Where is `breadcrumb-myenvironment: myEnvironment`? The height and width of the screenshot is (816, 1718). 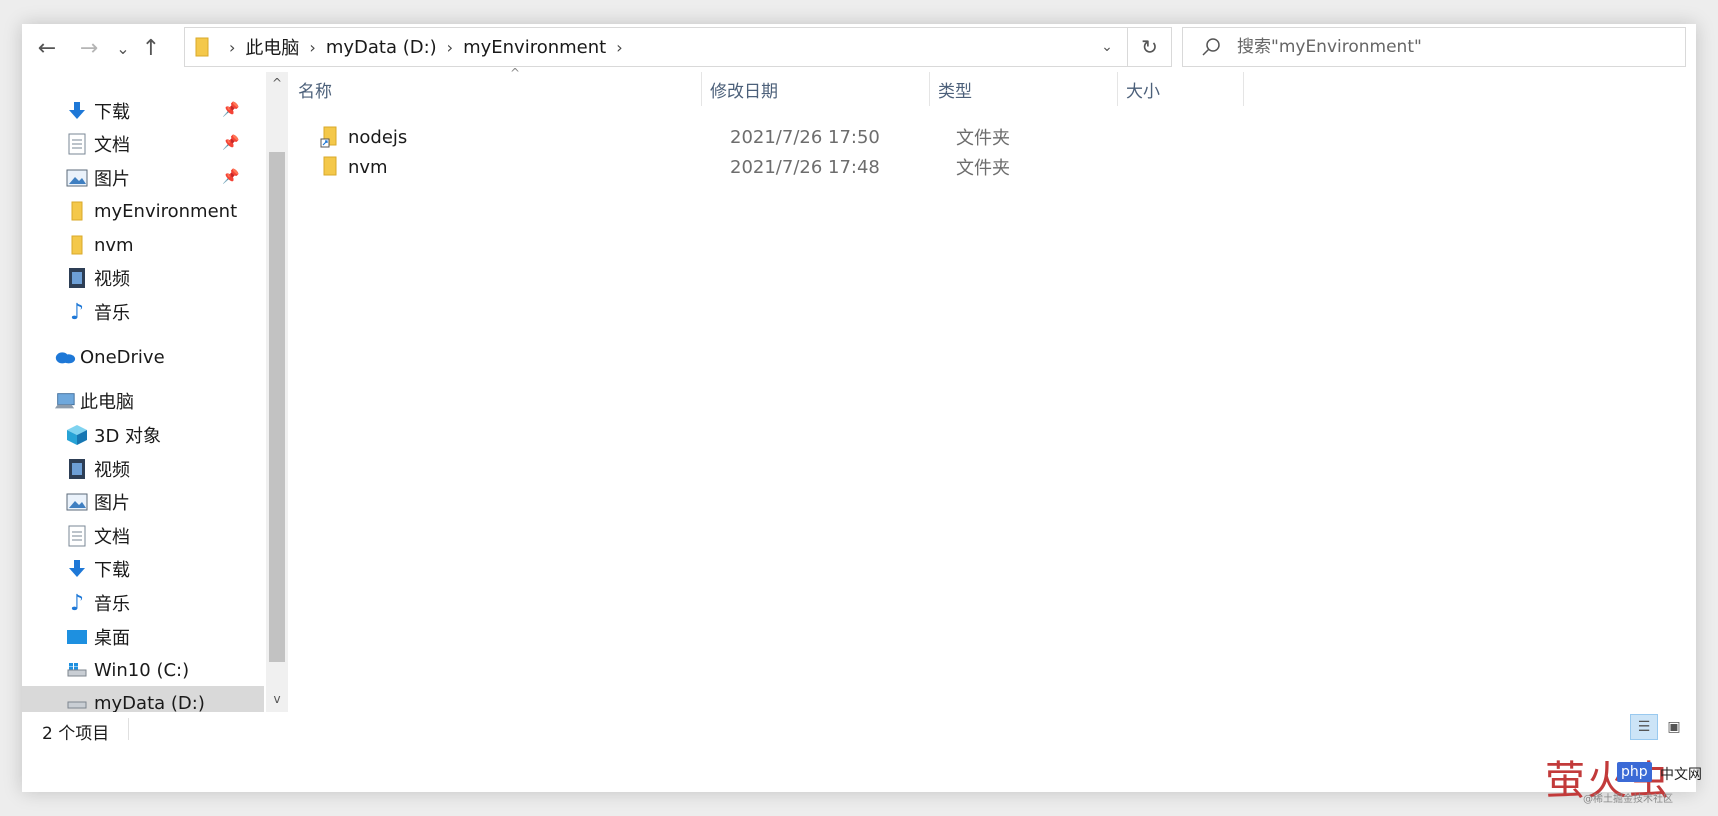 breadcrumb-myenvironment: myEnvironment is located at coordinates (534, 47).